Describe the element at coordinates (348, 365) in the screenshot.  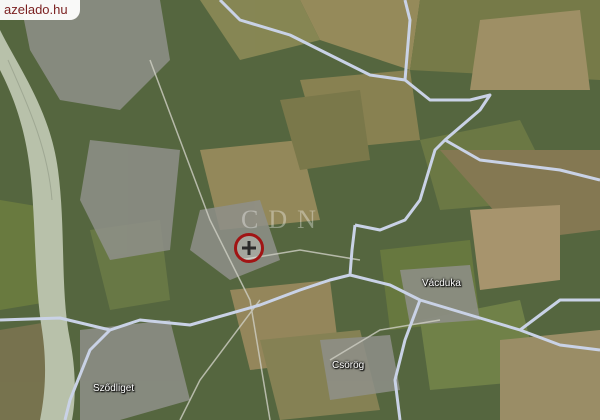
I see `place-label-csorog: Csörög` at that location.